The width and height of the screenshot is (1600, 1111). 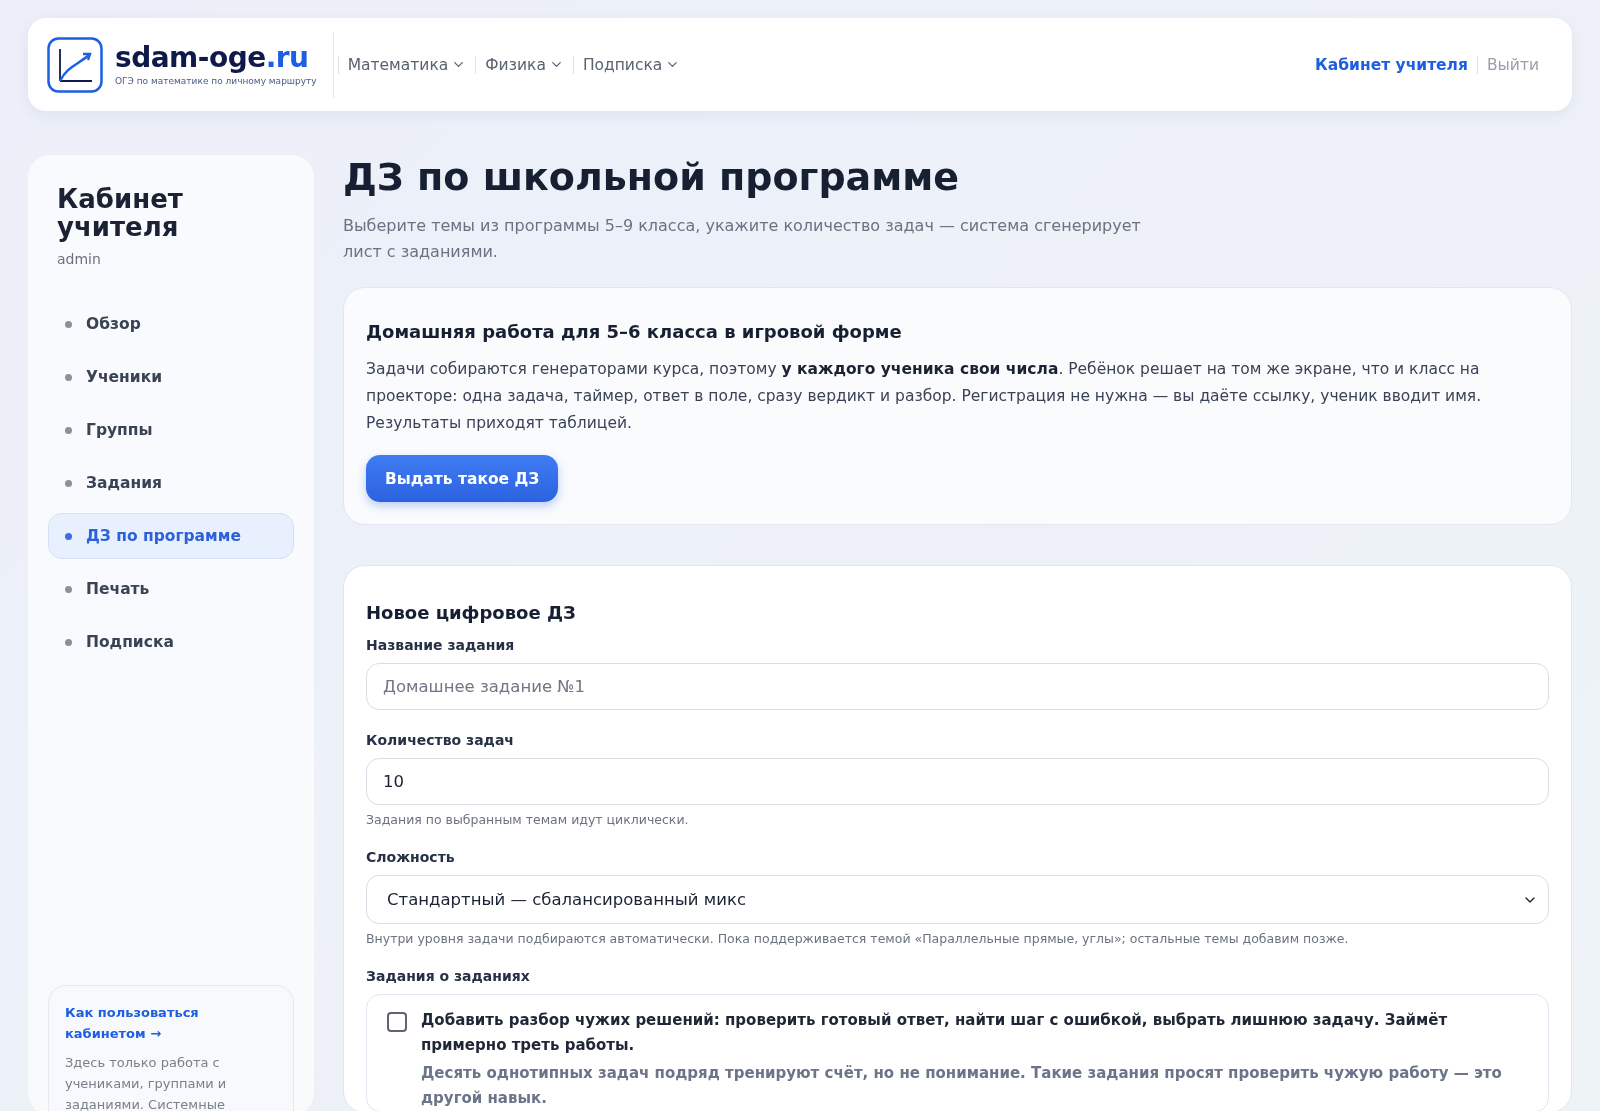 What do you see at coordinates (528, 819) in the screenshot?
I see `field-hint: Задания по выбранным темам идут циклически.` at bounding box center [528, 819].